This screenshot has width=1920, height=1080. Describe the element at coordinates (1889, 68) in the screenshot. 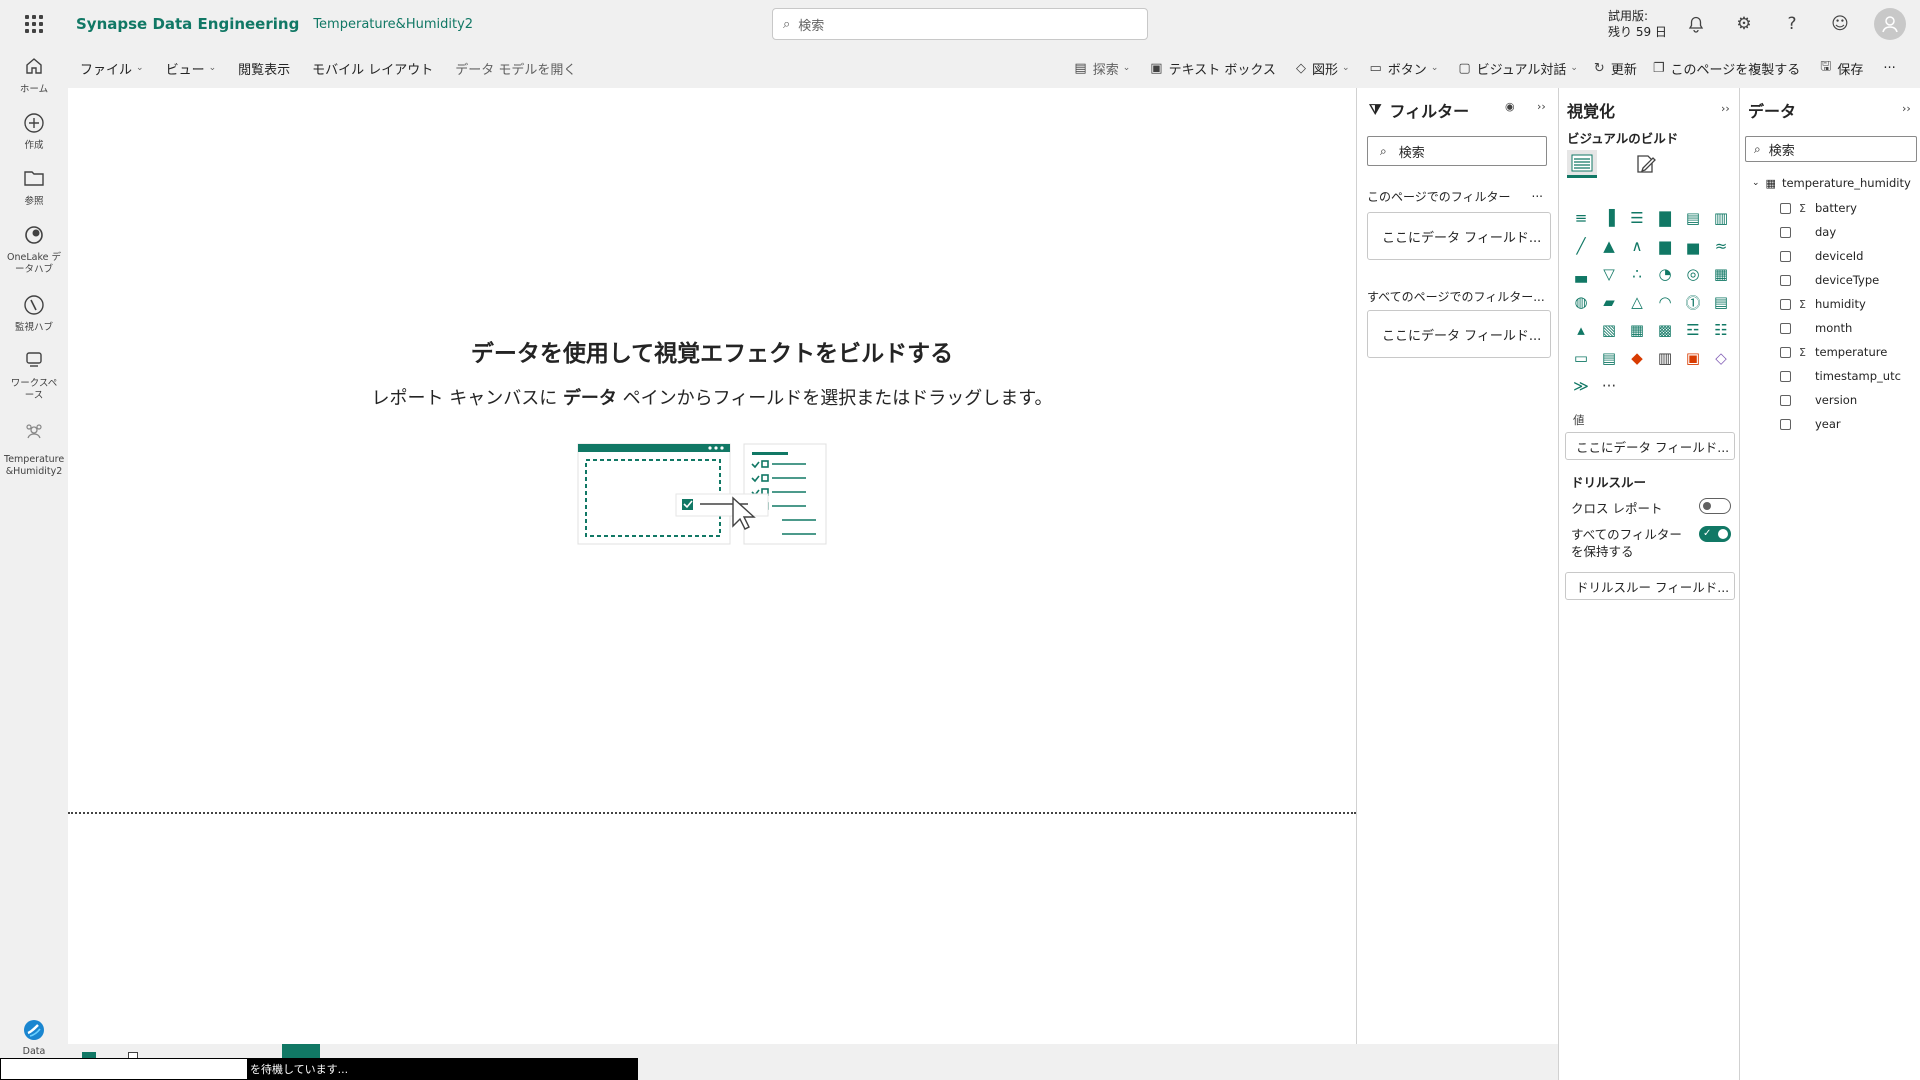

I see `more-options-button: ···` at that location.